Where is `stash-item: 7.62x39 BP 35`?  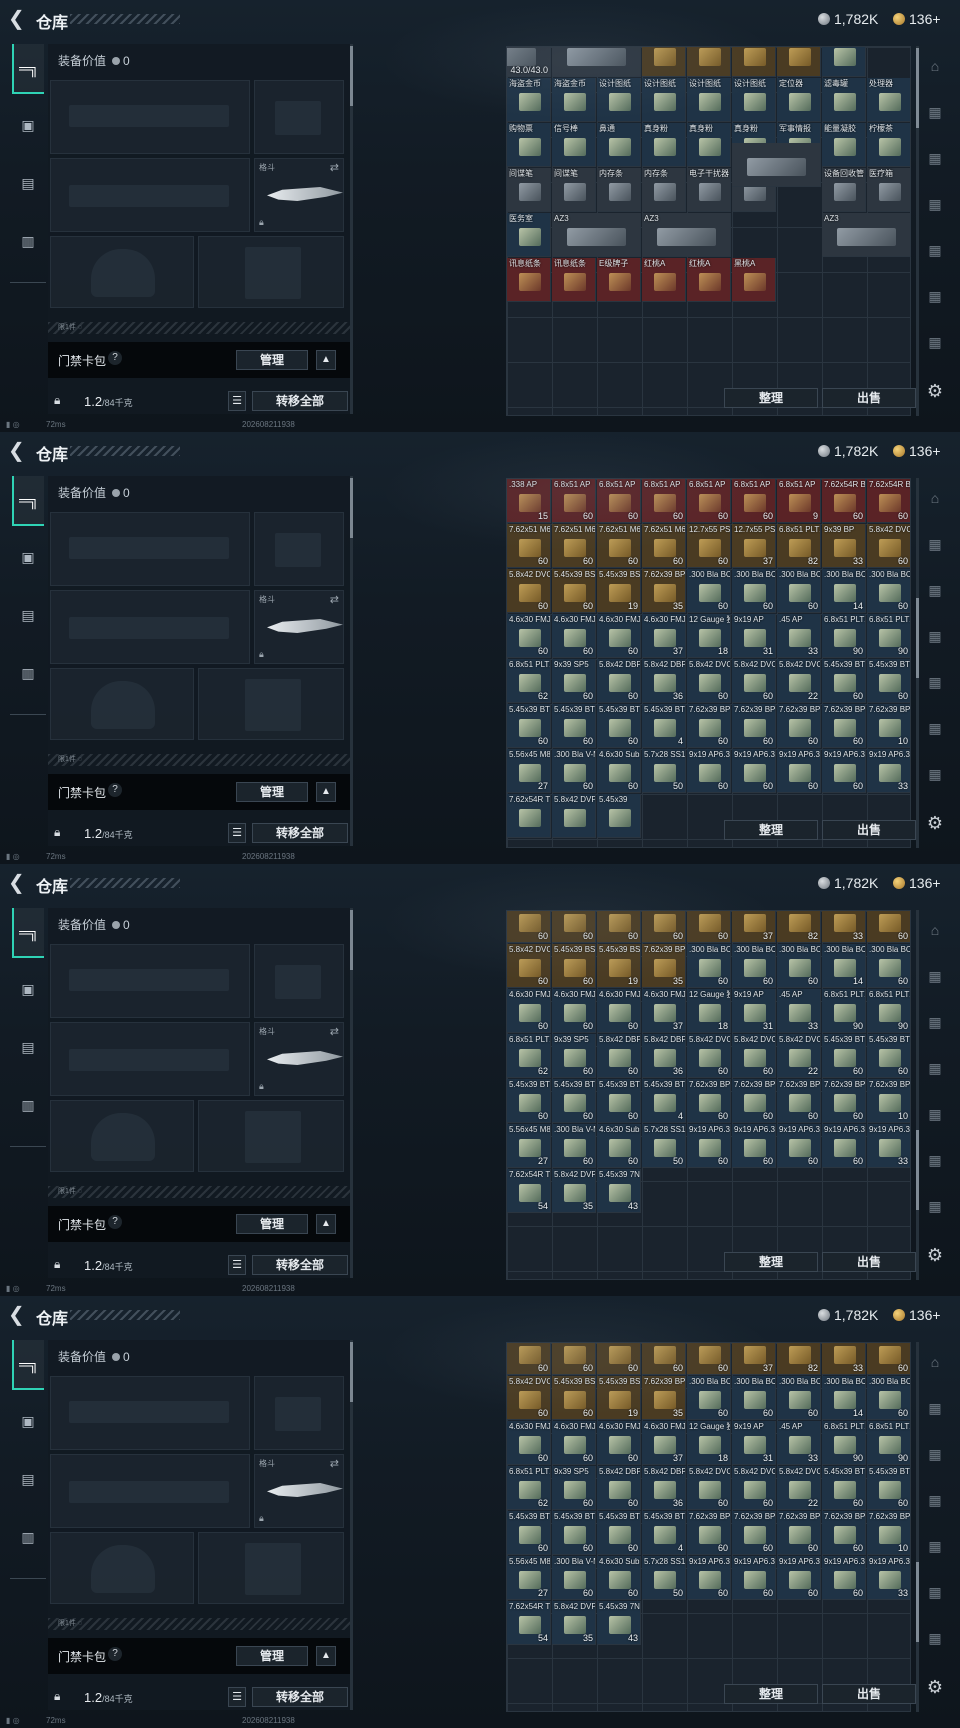
stash-item: 7.62x39 BP 35 is located at coordinates (664, 966).